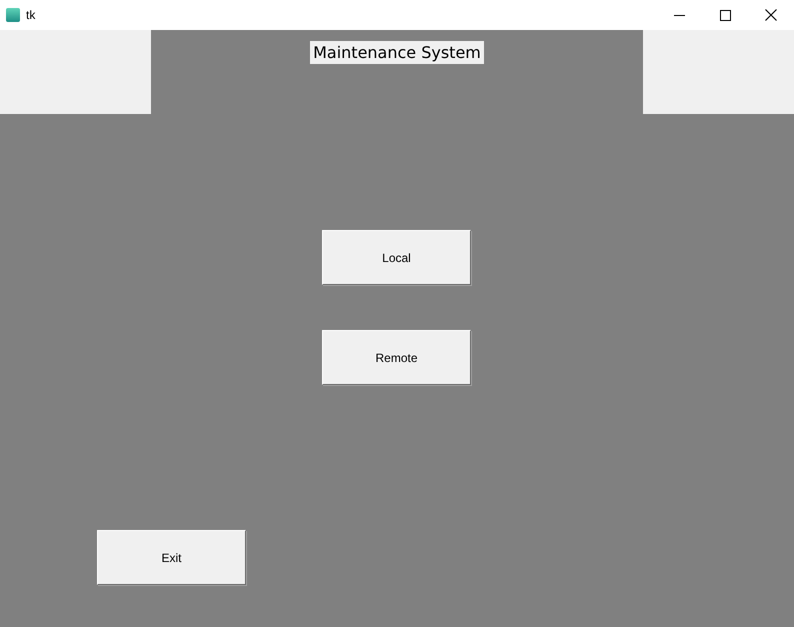 This screenshot has height=627, width=794. I want to click on window-title: tk, so click(31, 15).